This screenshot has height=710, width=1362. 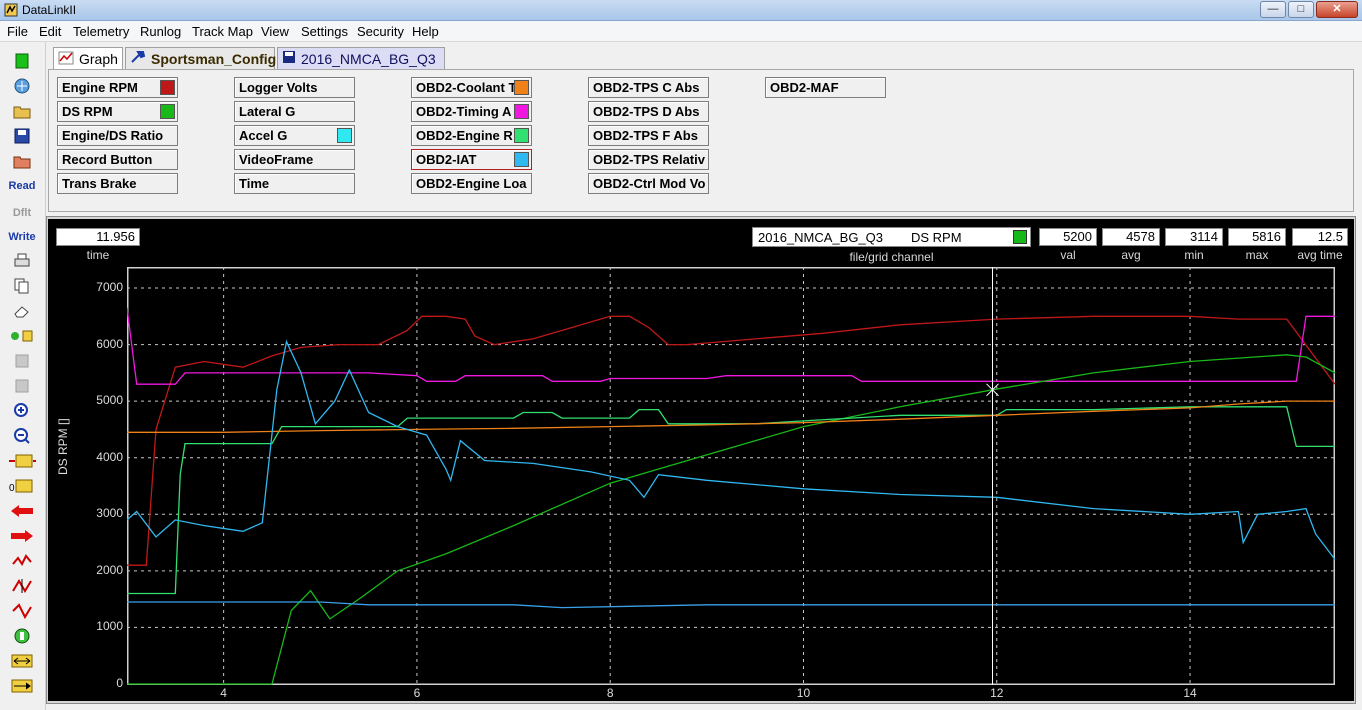 What do you see at coordinates (109, 343) in the screenshot?
I see `y-tick-label: 6000` at bounding box center [109, 343].